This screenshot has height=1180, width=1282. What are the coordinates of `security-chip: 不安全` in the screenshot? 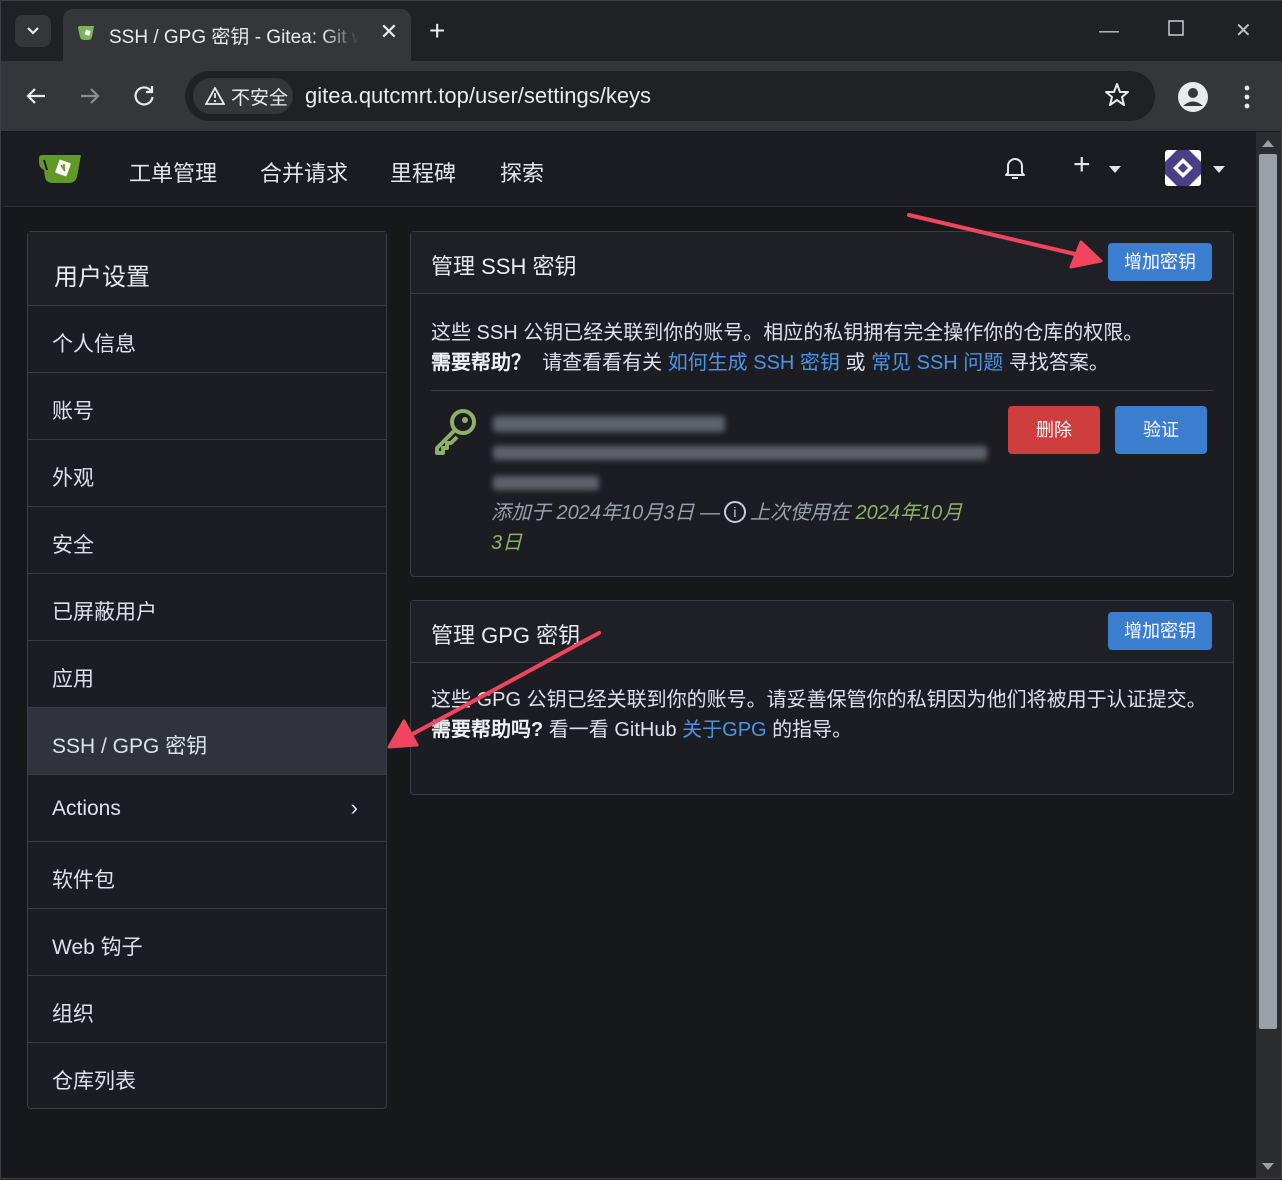 It's located at (243, 96).